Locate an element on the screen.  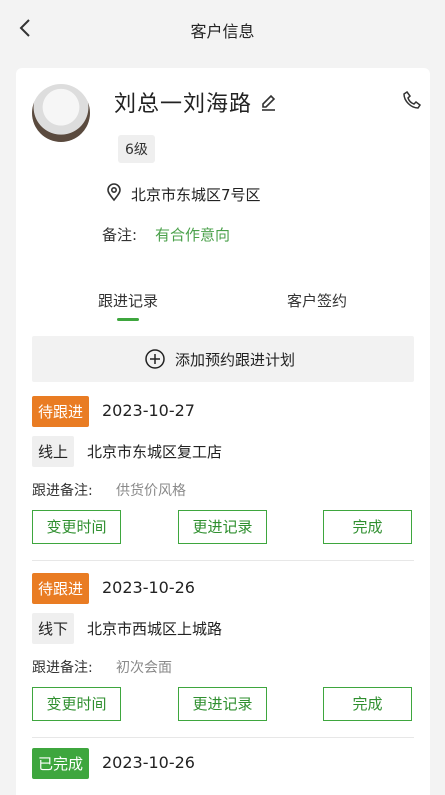
page-title: 客户信息 is located at coordinates (222, 31).